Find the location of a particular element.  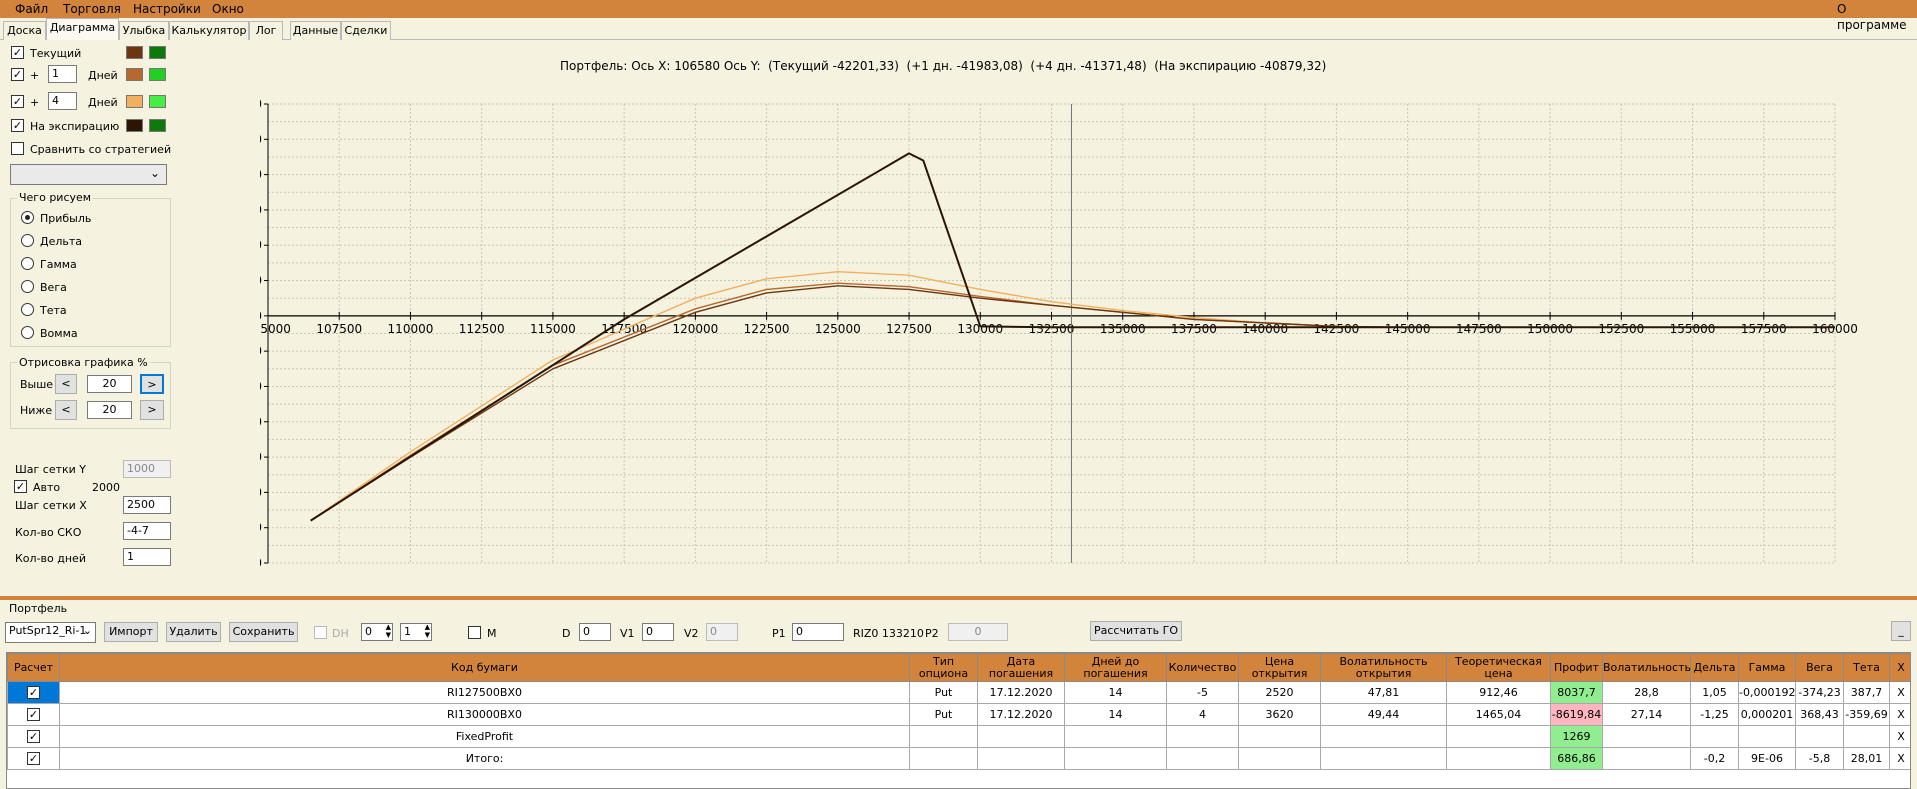

grid-header-cell: Дельта is located at coordinates (1714, 667).